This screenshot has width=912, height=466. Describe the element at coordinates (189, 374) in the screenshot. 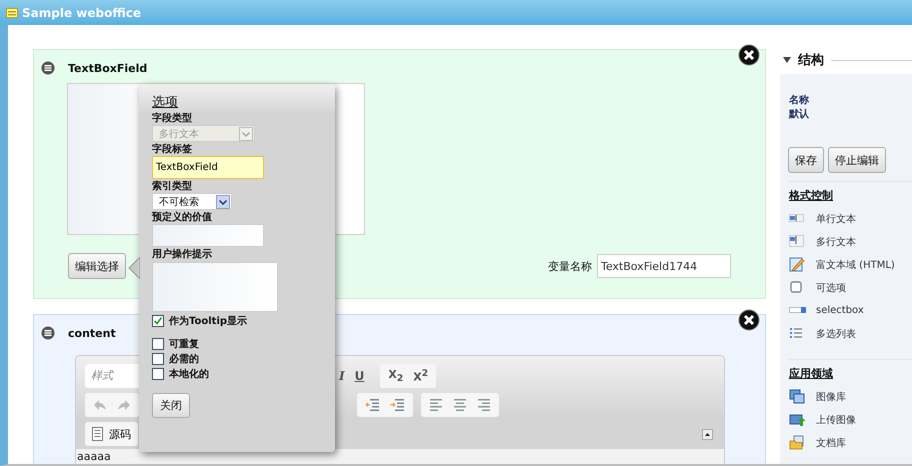

I see `checkbox-label: 本地化的` at that location.